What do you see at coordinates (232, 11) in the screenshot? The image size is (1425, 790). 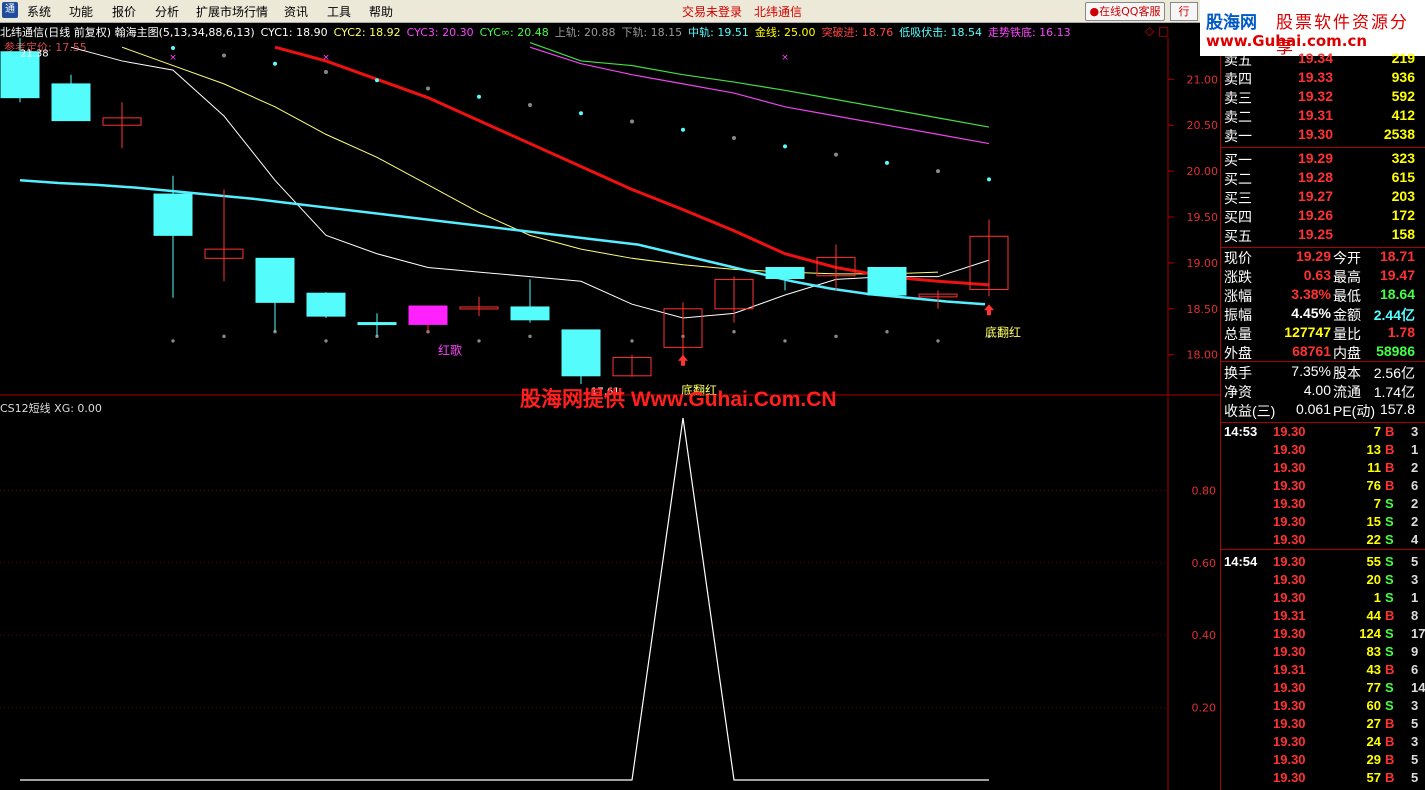 I see `menu-extended-market: 扩展市场行情` at bounding box center [232, 11].